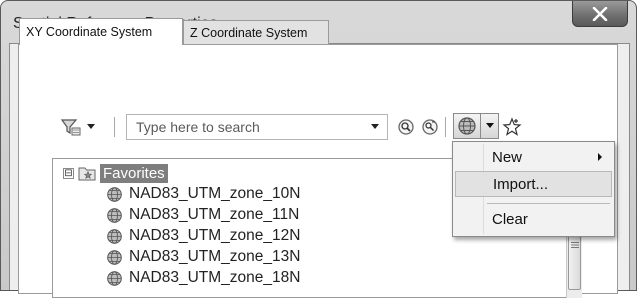 This screenshot has height=298, width=637. I want to click on tab-xy-coordinate-system: XY Coordinate System, so click(101, 31).